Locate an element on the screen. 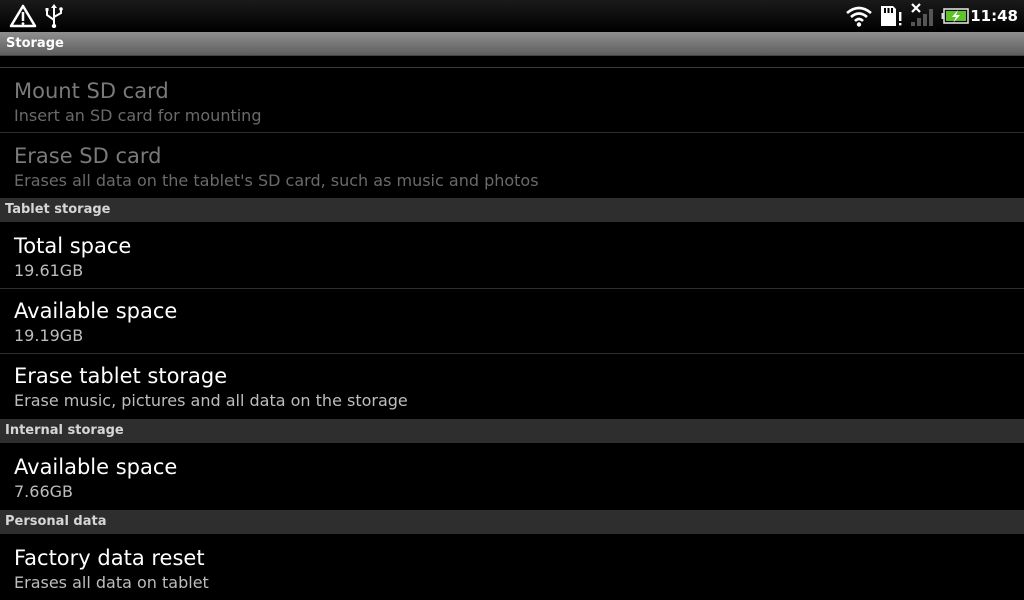 Image resolution: width=1024 pixels, height=600 pixels. erase-sd-card-title: Erase SD card is located at coordinates (88, 156).